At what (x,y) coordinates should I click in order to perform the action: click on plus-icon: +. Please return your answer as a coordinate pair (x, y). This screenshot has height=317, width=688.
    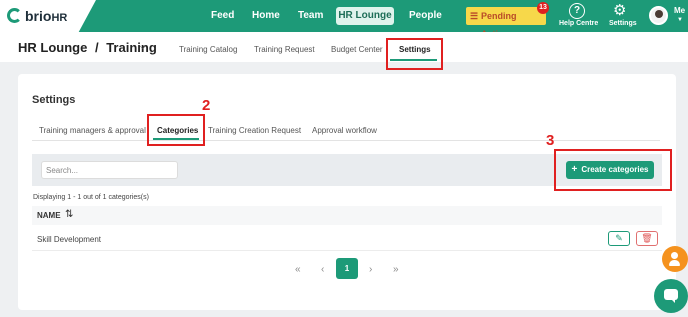
    Looking at the image, I should click on (574, 169).